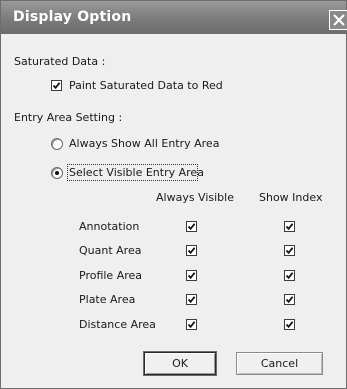 Image resolution: width=347 pixels, height=389 pixels. Describe the element at coordinates (146, 85) in the screenshot. I see `paint-saturated-label: Paint Saturated Data to Red` at that location.